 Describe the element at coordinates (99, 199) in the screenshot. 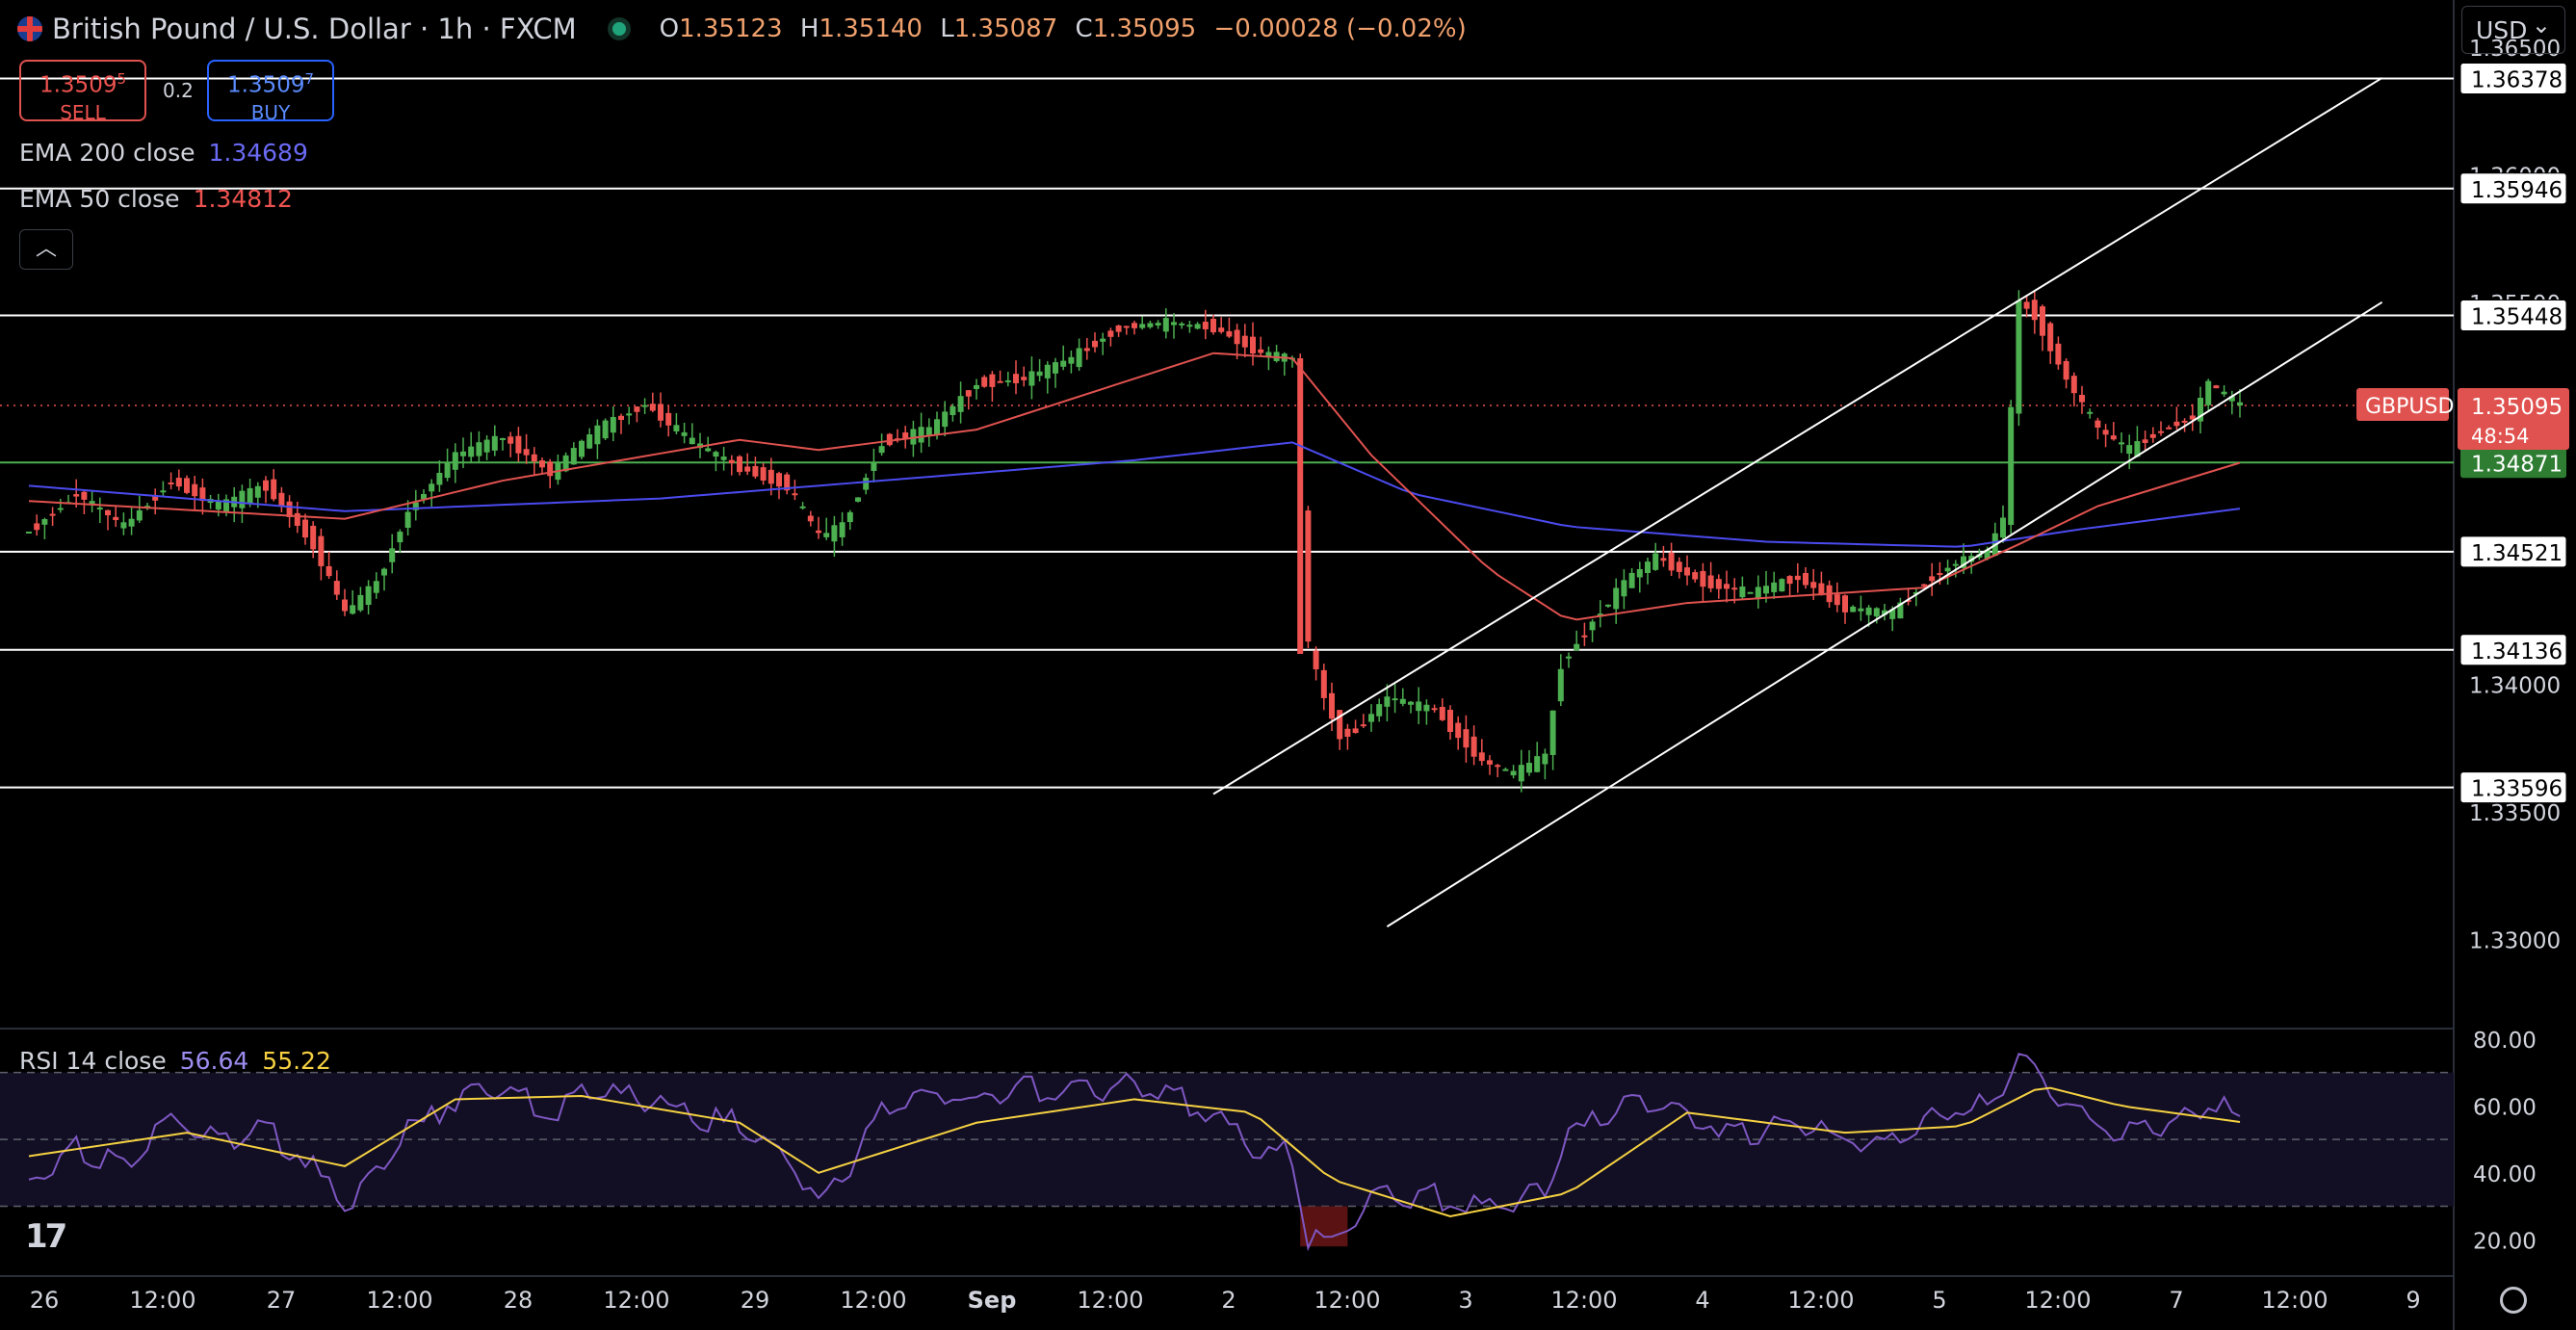

I see `ema50-label: EMA 50 close` at that location.